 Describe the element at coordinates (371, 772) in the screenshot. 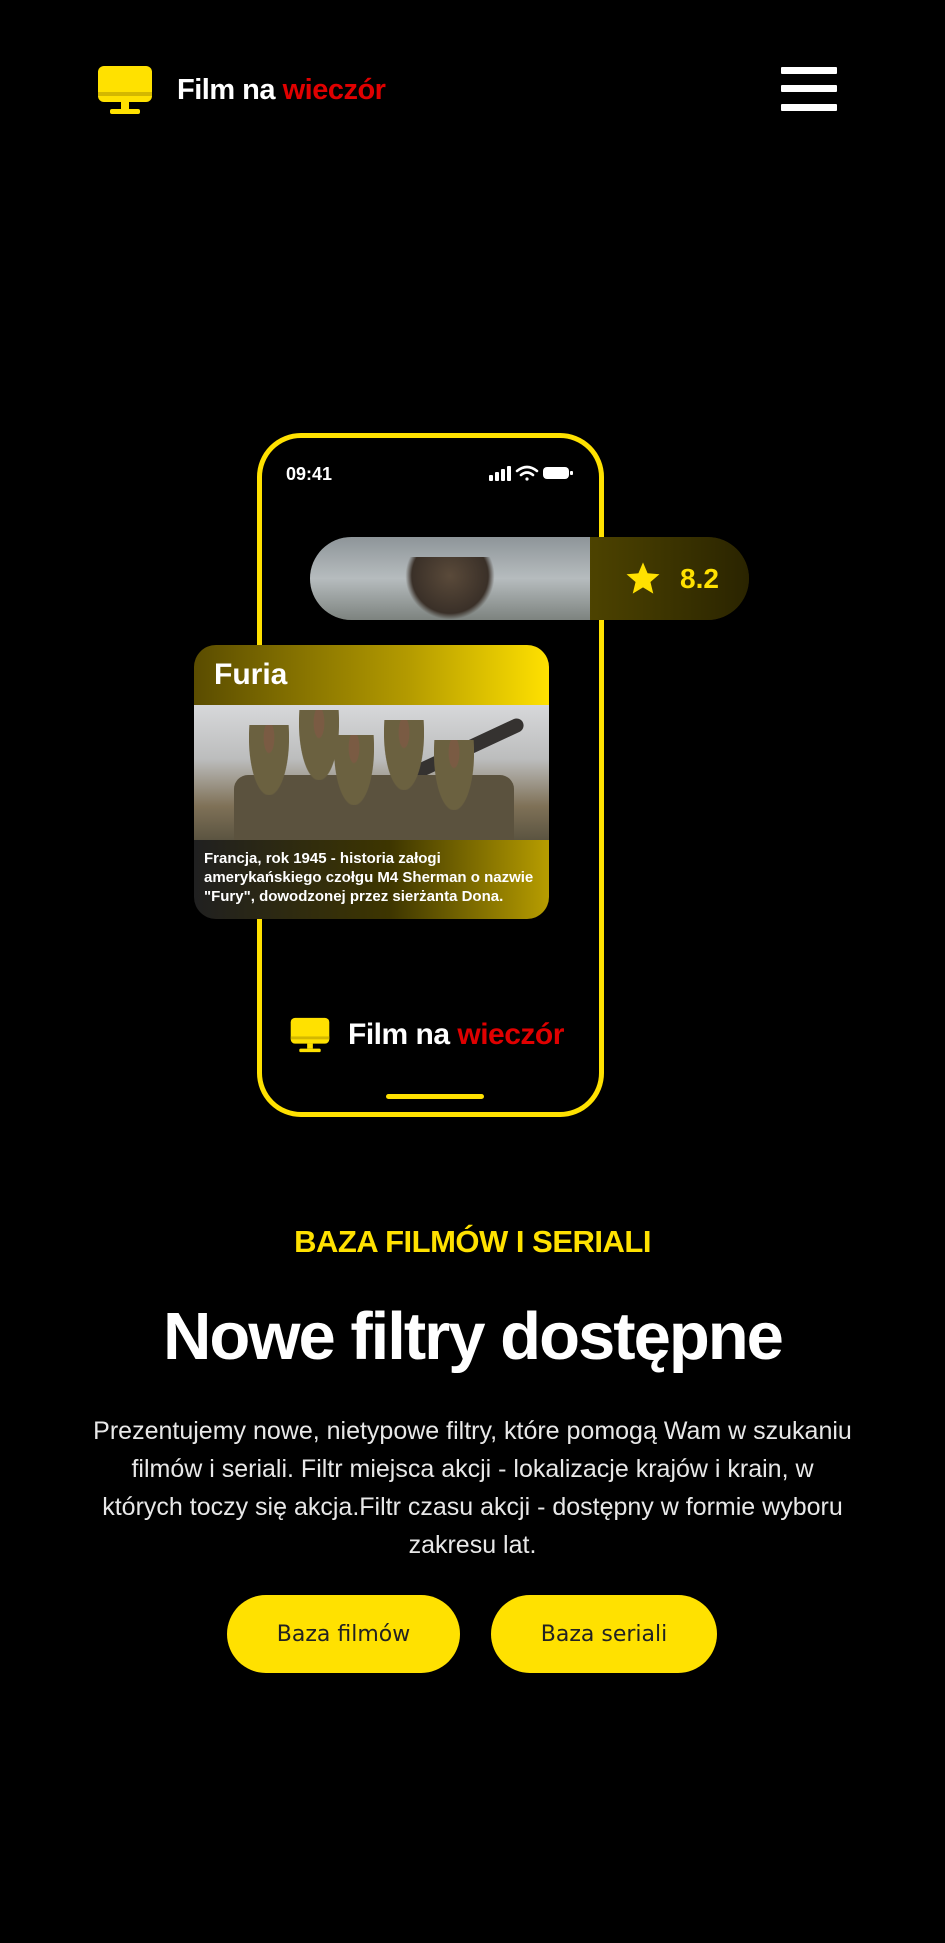

I see `movie-image` at that location.